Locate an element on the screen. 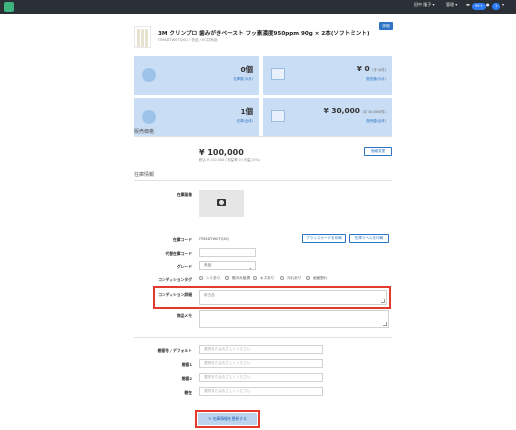  chevron-down-icon: ⌄ is located at coordinates (250, 267).